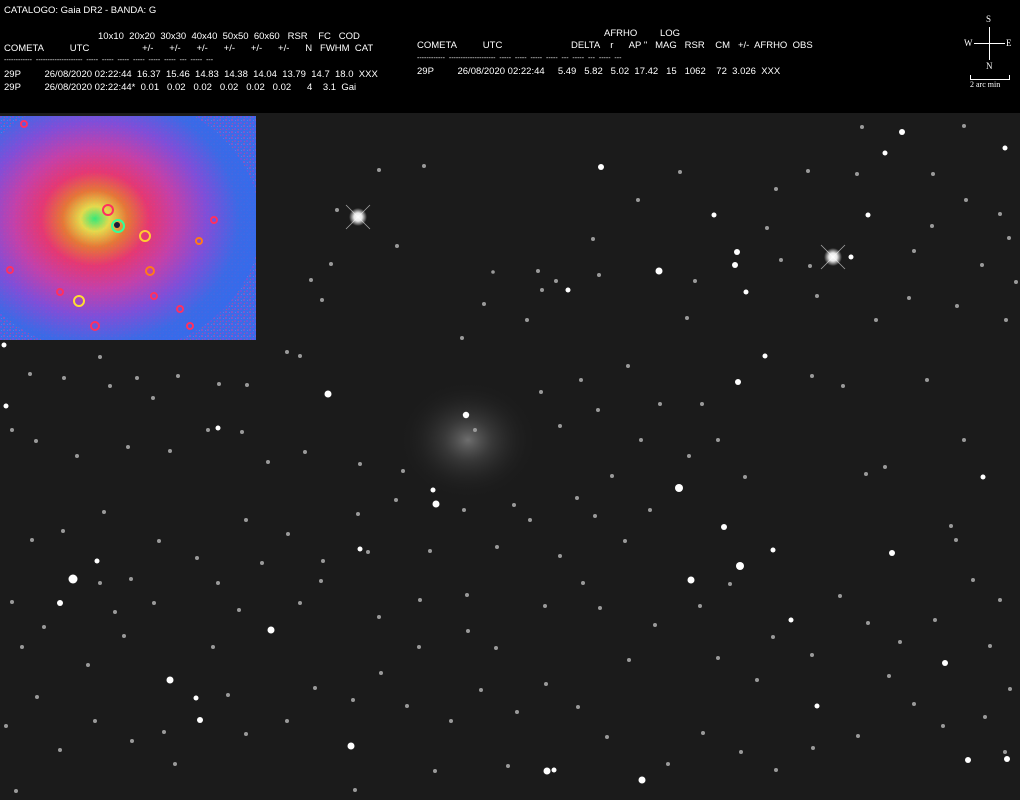 This screenshot has width=1020, height=800. I want to click on scale-bar-label: 2 arc min, so click(985, 84).